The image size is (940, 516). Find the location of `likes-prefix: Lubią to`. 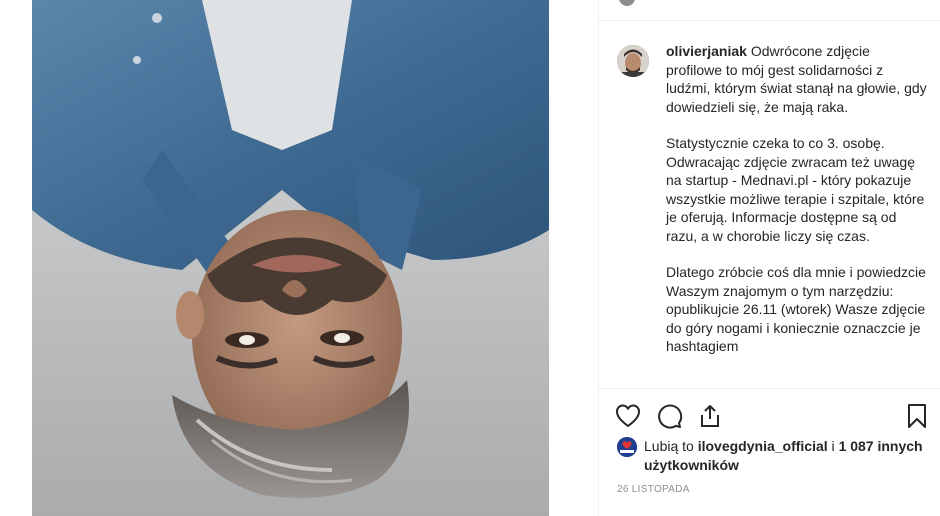

likes-prefix: Lubią to is located at coordinates (669, 446).